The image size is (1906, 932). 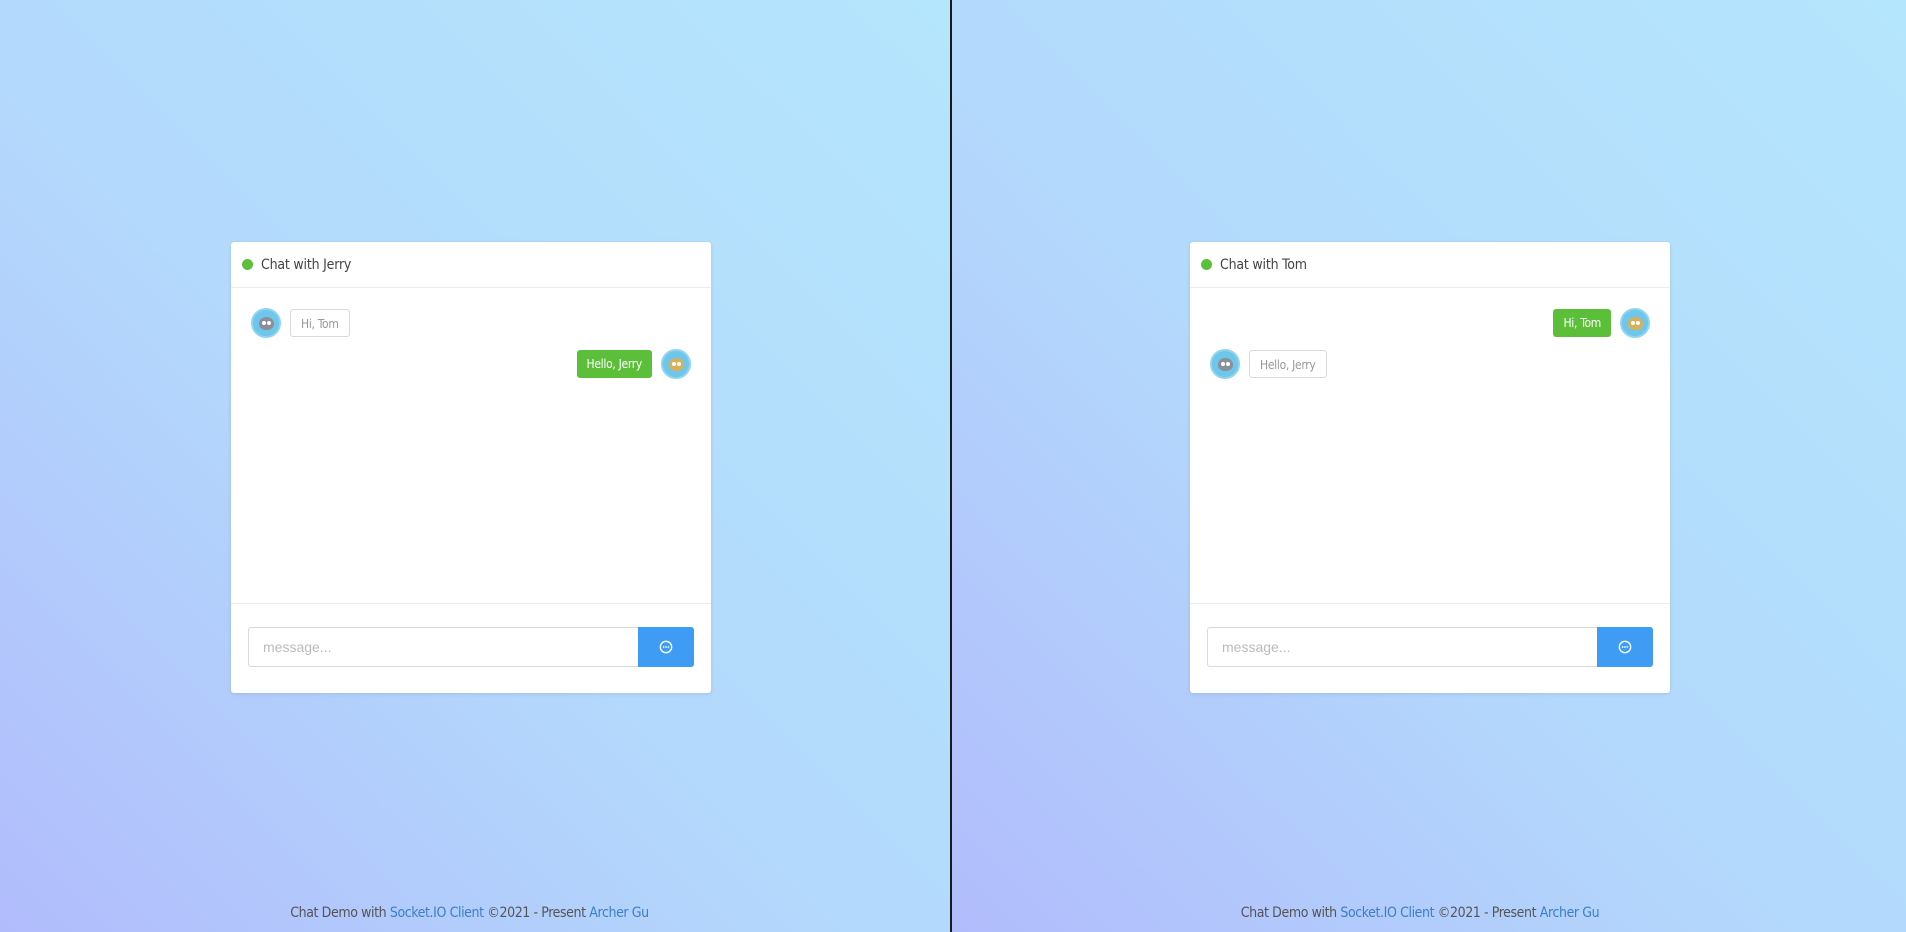 What do you see at coordinates (614, 364) in the screenshot?
I see `outgoing-message-bubble: Hello, Jerry` at bounding box center [614, 364].